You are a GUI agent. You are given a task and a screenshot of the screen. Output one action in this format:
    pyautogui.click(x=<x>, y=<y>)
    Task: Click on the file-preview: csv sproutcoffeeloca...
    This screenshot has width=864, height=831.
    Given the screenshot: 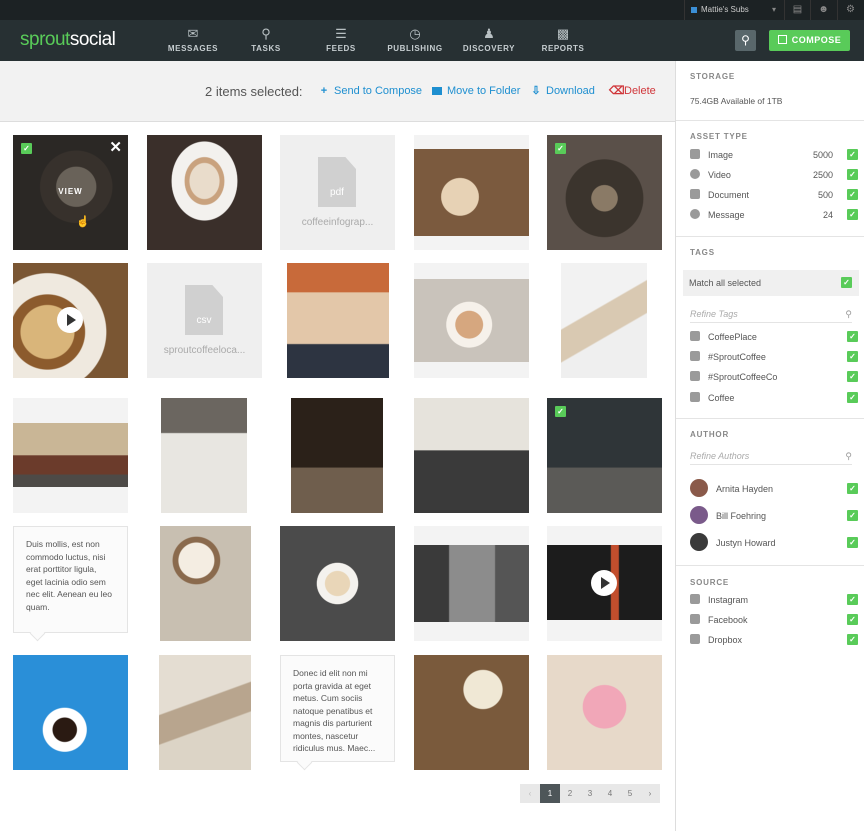 What is the action you would take?
    pyautogui.click(x=204, y=320)
    